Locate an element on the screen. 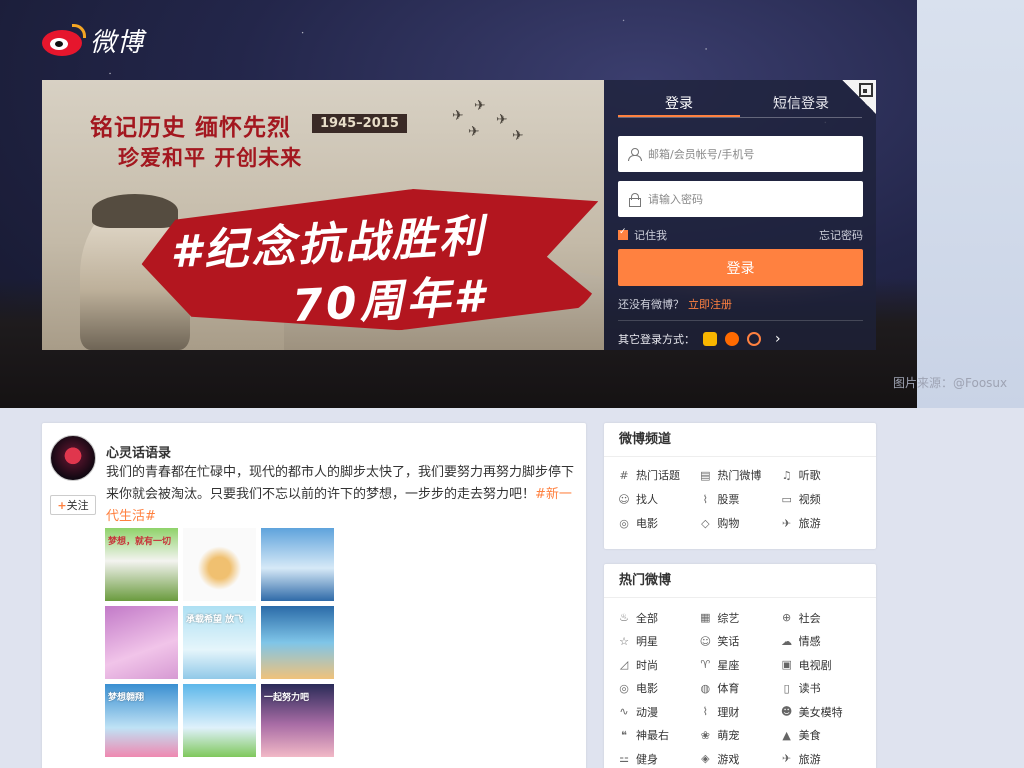 Image resolution: width=1024 pixels, height=768 pixels. username-field is located at coordinates (740, 154).